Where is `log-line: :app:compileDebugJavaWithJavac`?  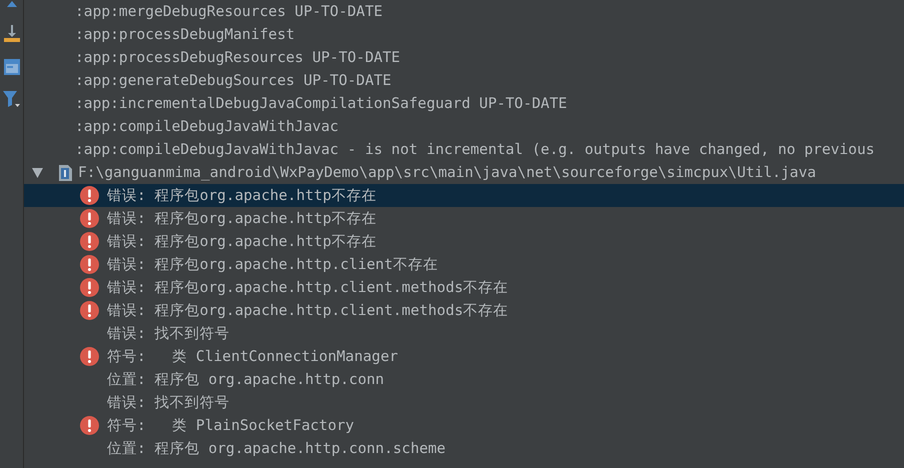 log-line: :app:compileDebugJavaWithJavac is located at coordinates (207, 127).